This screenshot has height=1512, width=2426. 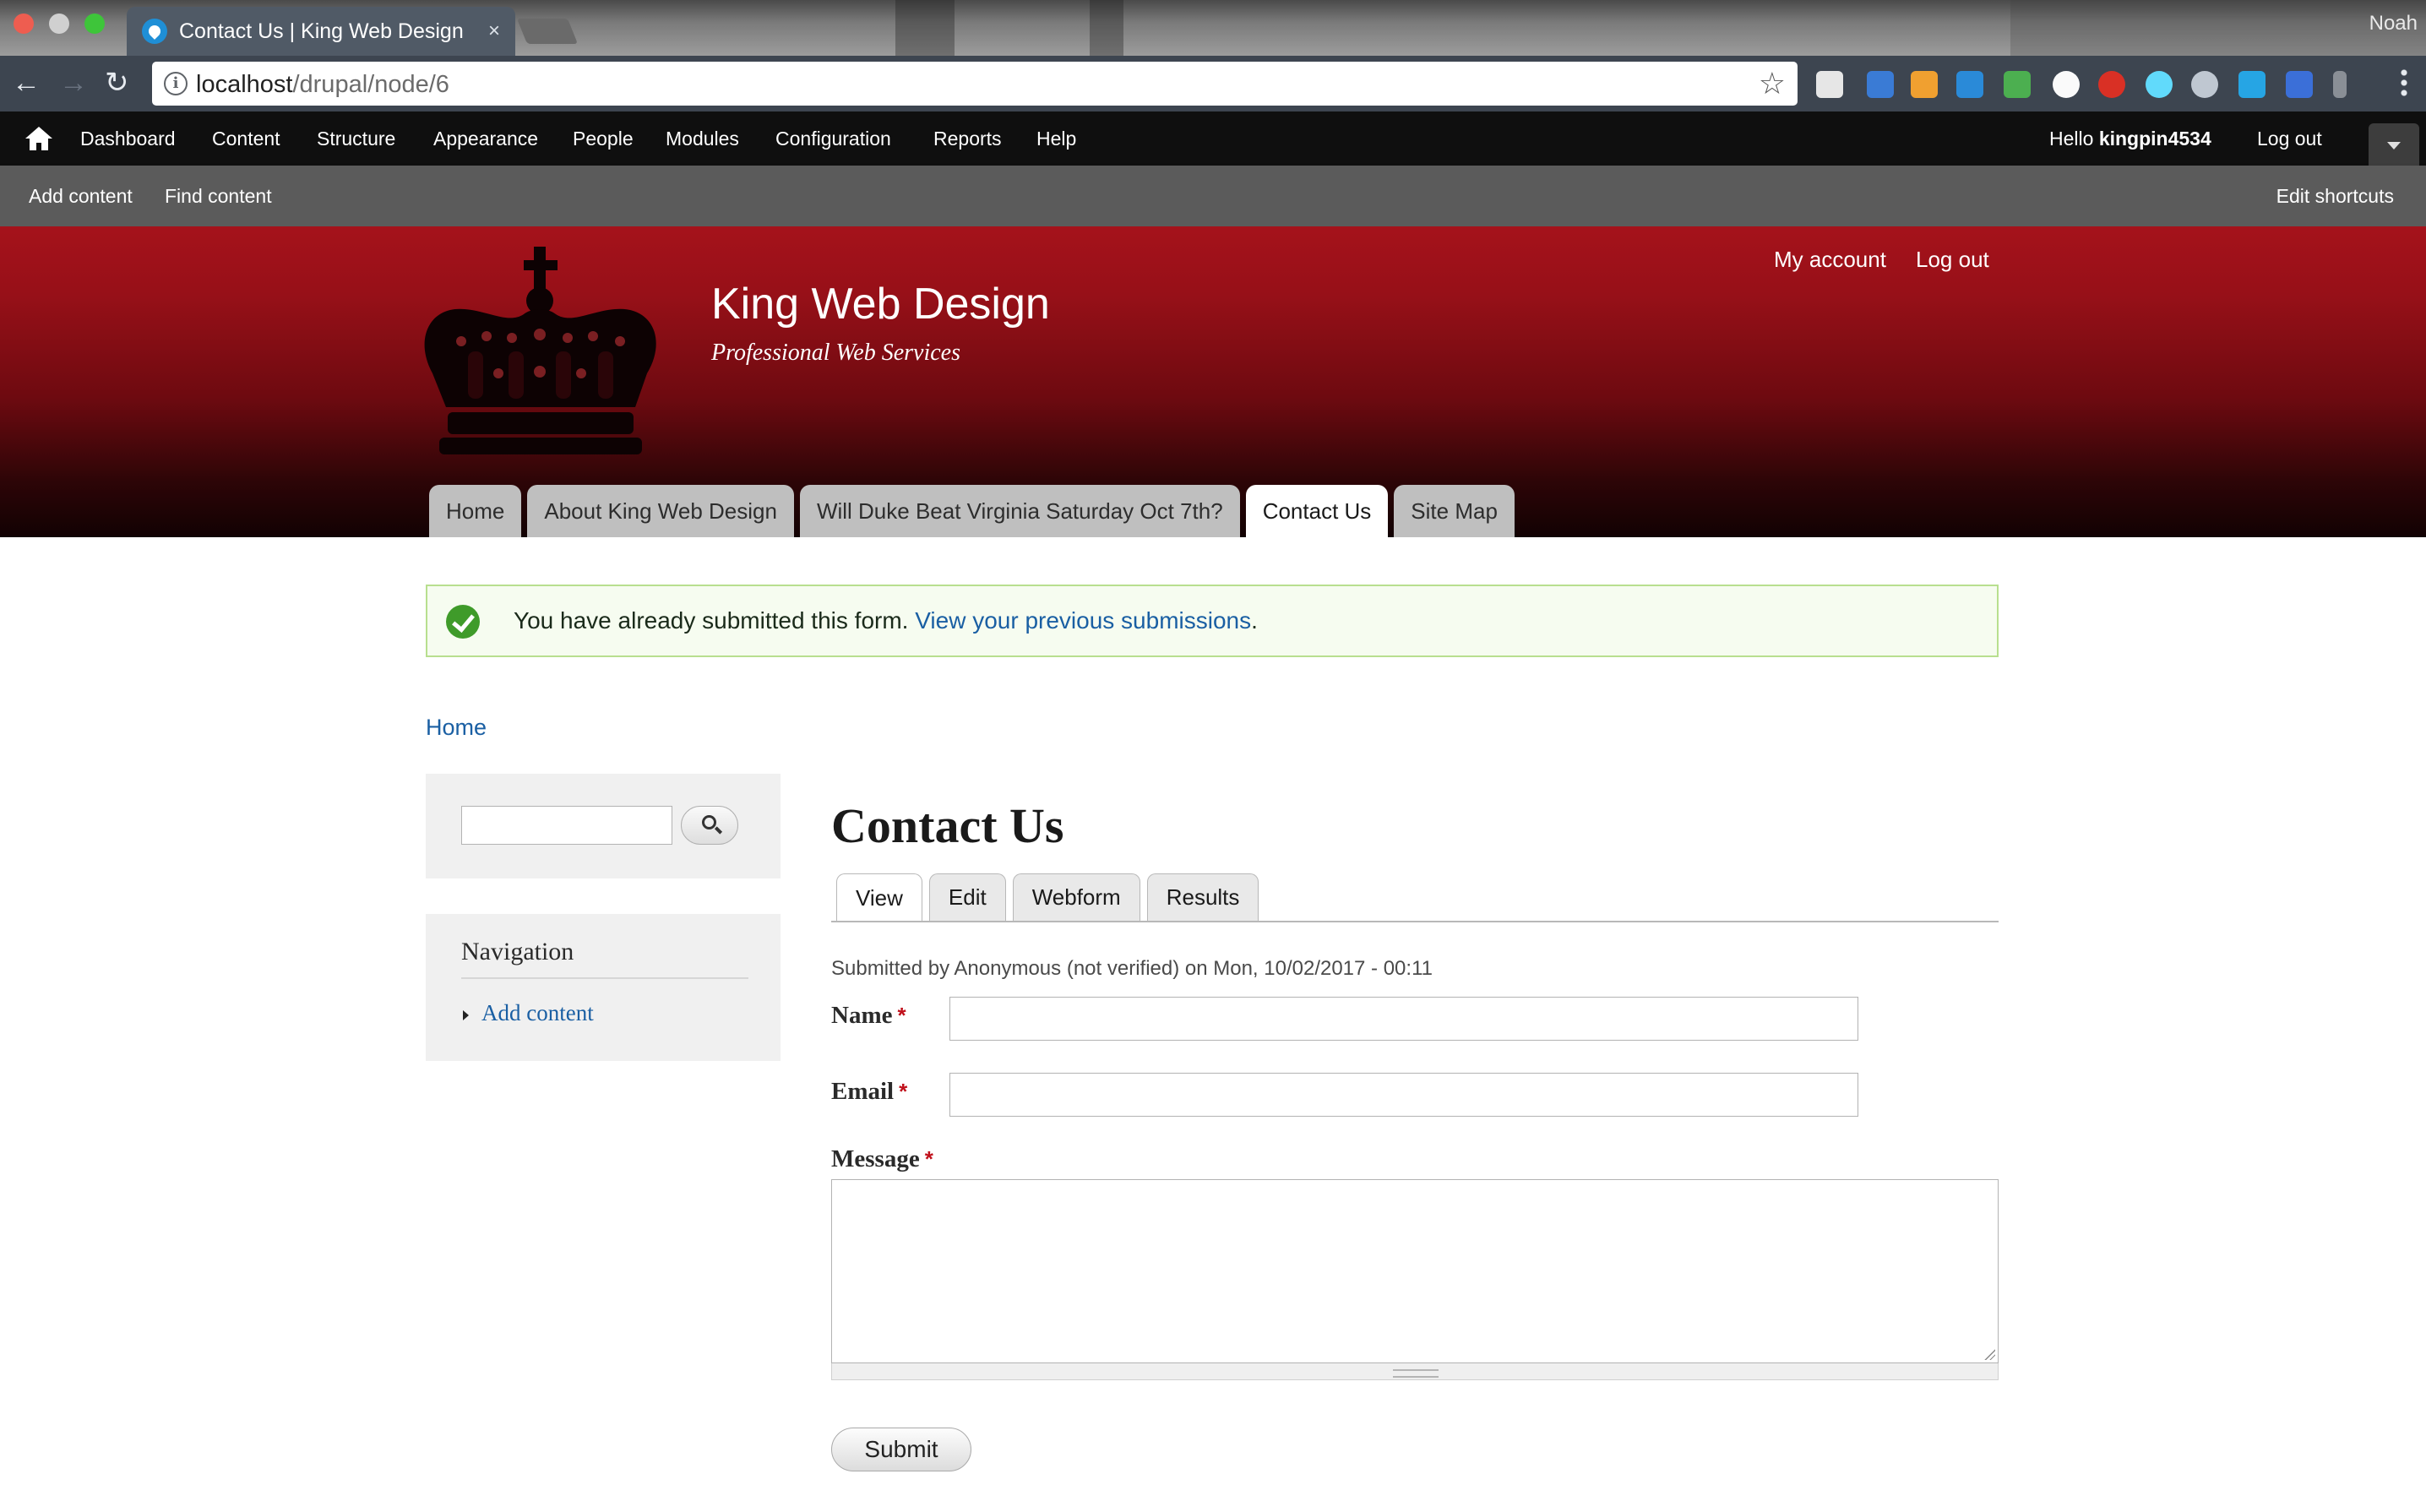 What do you see at coordinates (26, 83) in the screenshot?
I see `back-arrow-icon: ←` at bounding box center [26, 83].